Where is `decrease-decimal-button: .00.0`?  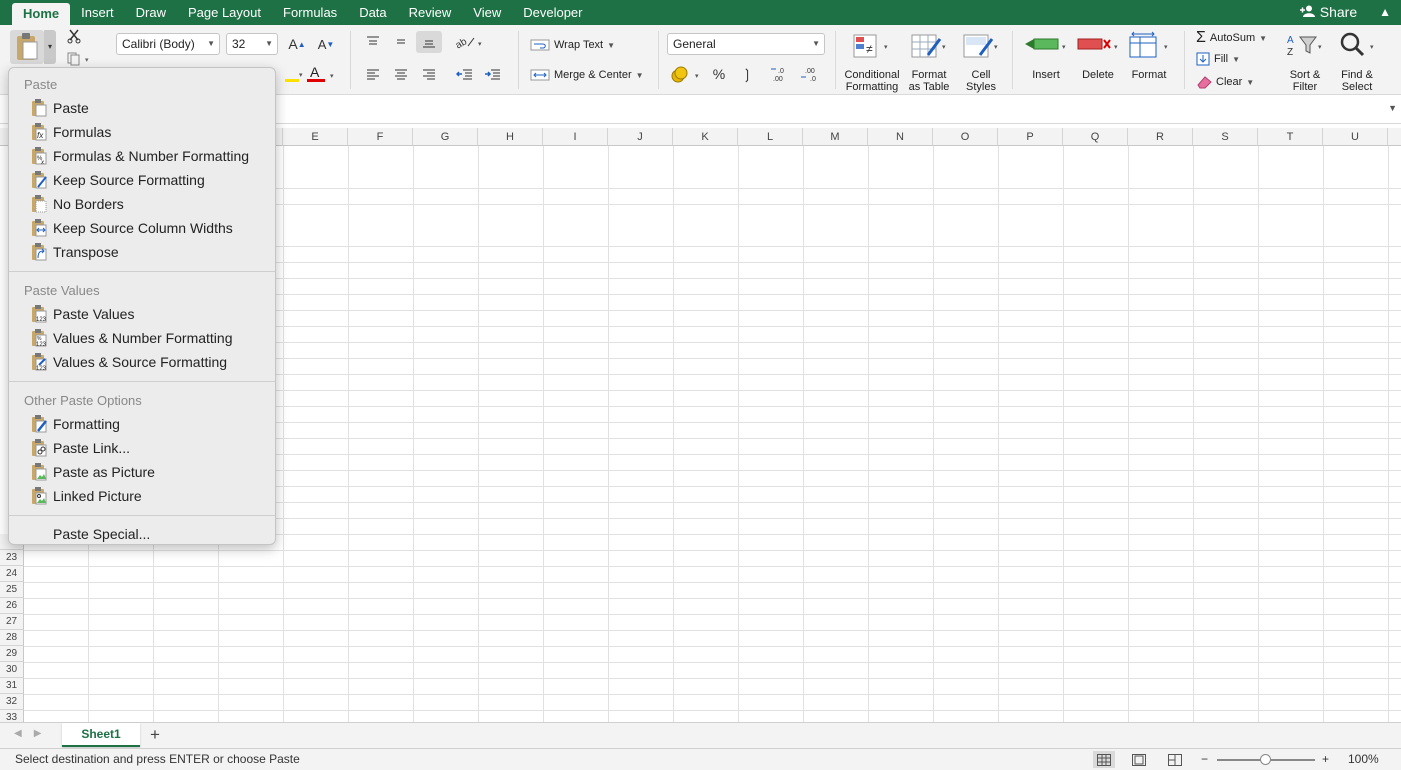
decrease-decimal-button: .00.0 is located at coordinates (811, 74).